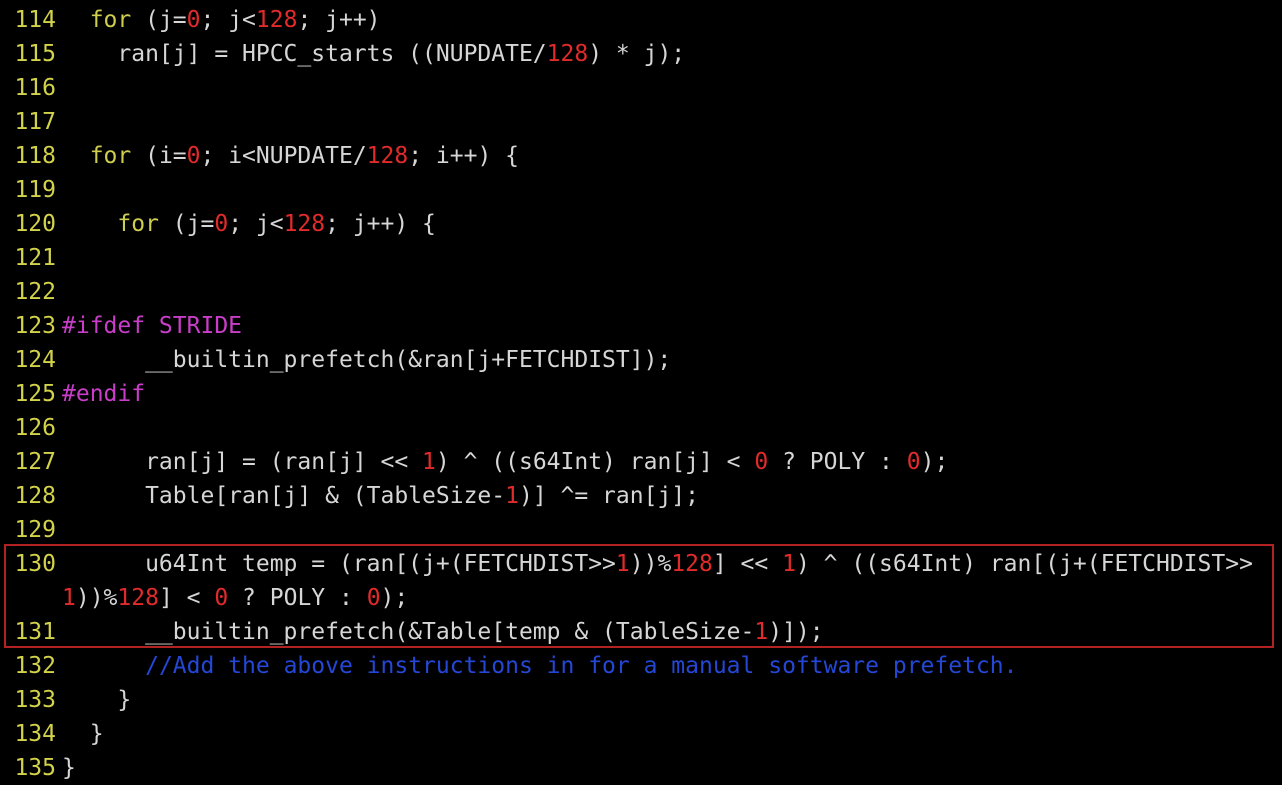 The height and width of the screenshot is (785, 1282). What do you see at coordinates (380, 224) in the screenshot?
I see `text-token: ; j++) {` at bounding box center [380, 224].